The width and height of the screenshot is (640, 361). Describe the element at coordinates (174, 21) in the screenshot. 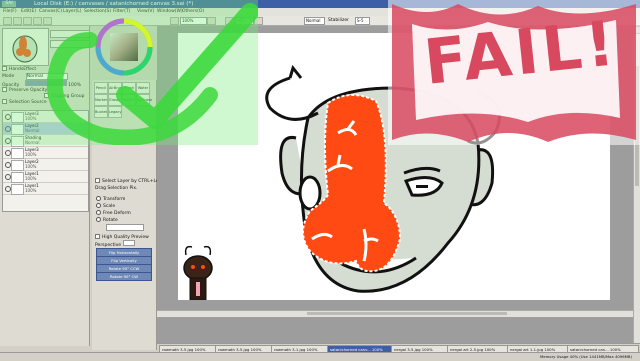

I see `zoom-out-button` at that location.